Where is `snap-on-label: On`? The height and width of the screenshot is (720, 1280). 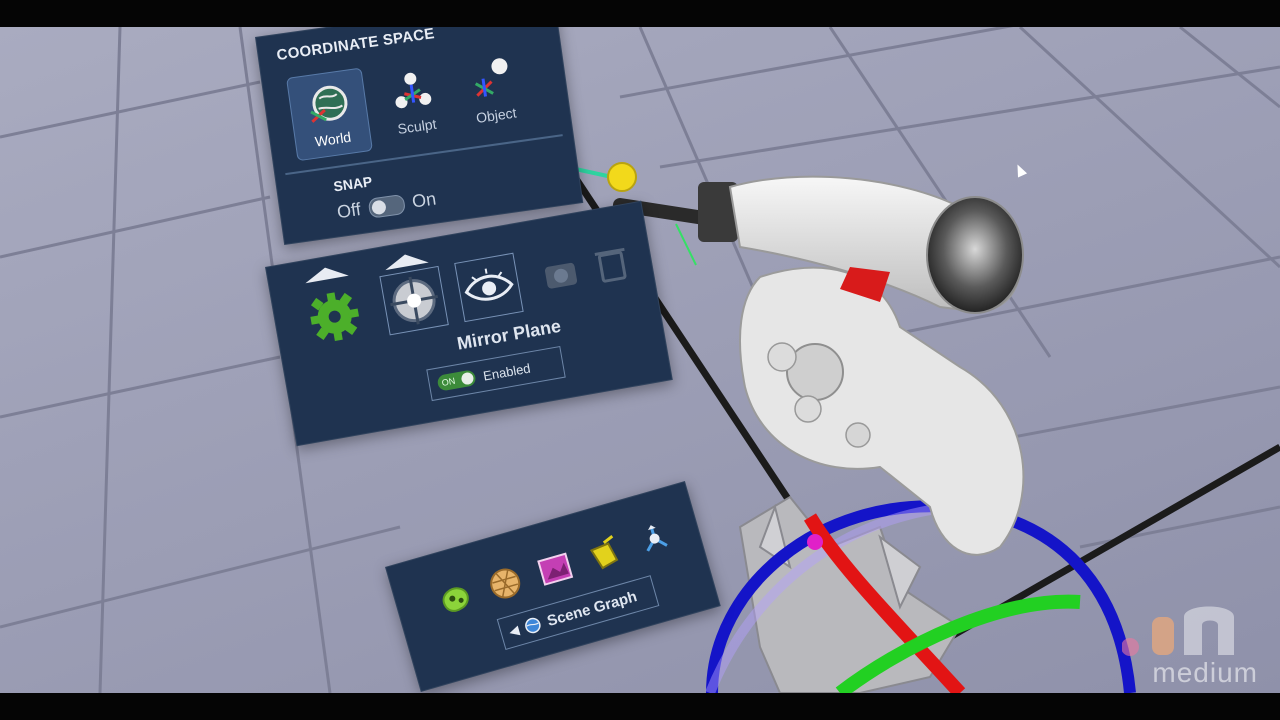 snap-on-label: On is located at coordinates (424, 200).